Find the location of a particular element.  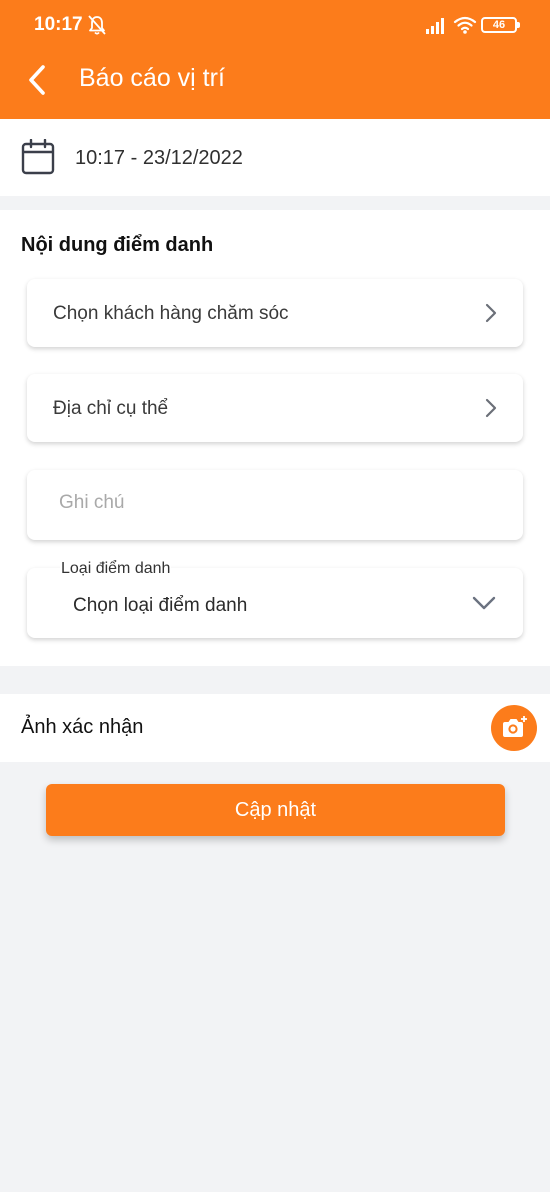

back-button is located at coordinates (37, 80).